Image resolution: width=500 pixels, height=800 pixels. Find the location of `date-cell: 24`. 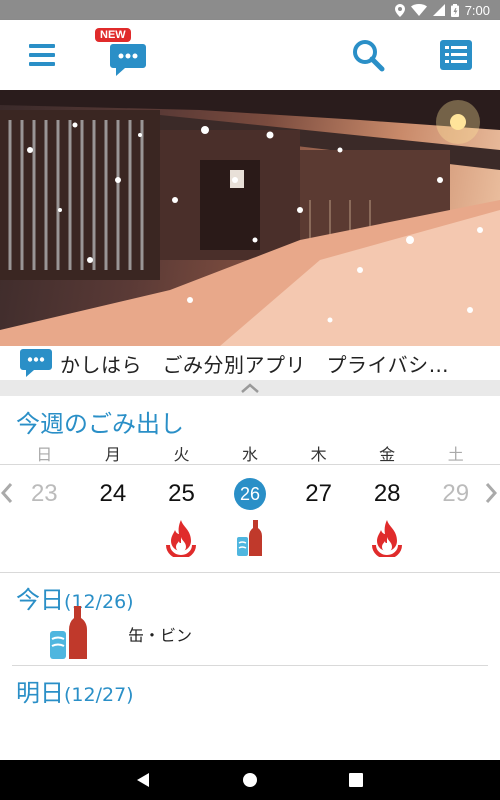

date-cell: 24 is located at coordinates (113, 494).